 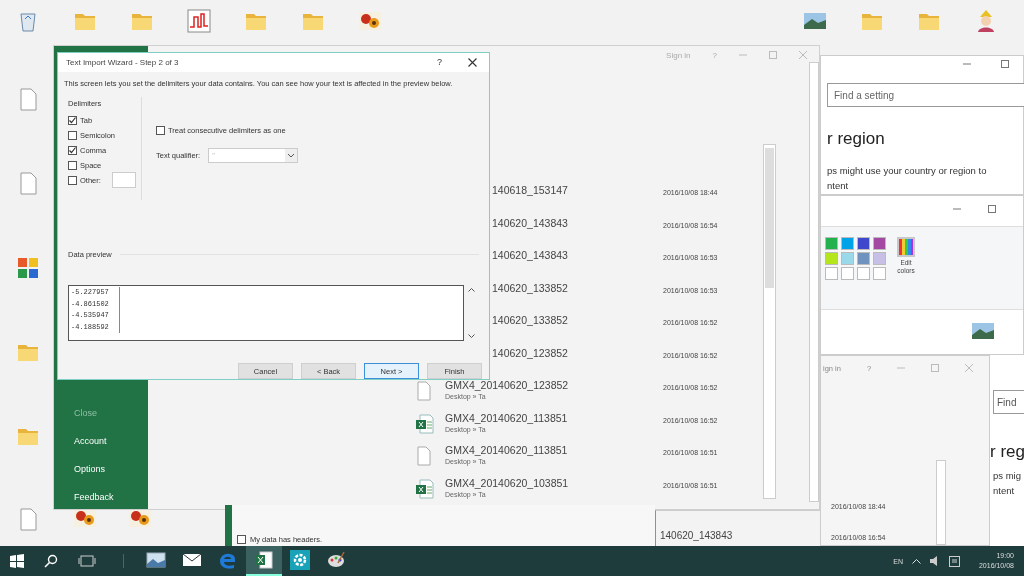 What do you see at coordinates (856, 139) in the screenshot?
I see `page-heading: r region` at bounding box center [856, 139].